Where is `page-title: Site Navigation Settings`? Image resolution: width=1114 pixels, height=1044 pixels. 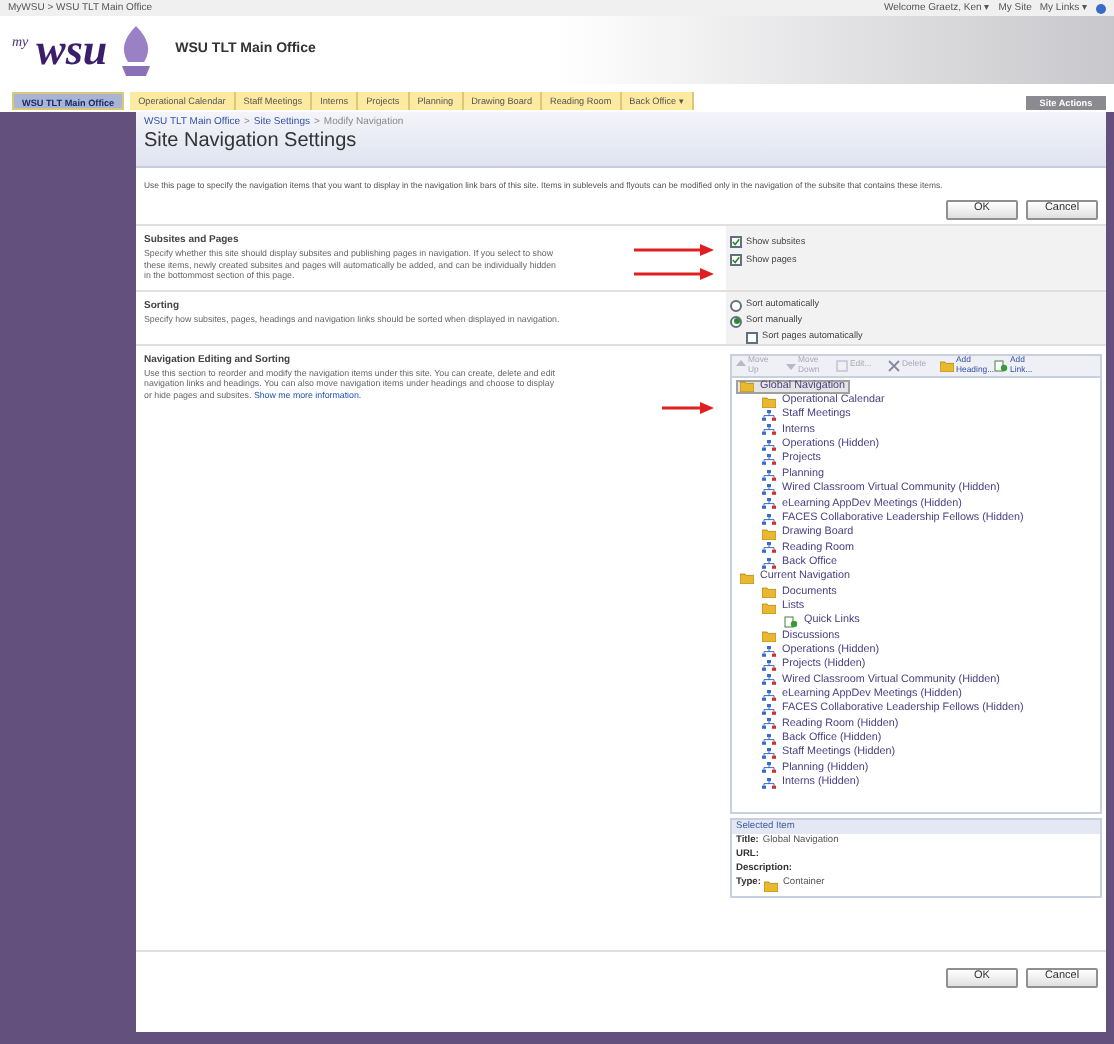 page-title: Site Navigation Settings is located at coordinates (251, 142).